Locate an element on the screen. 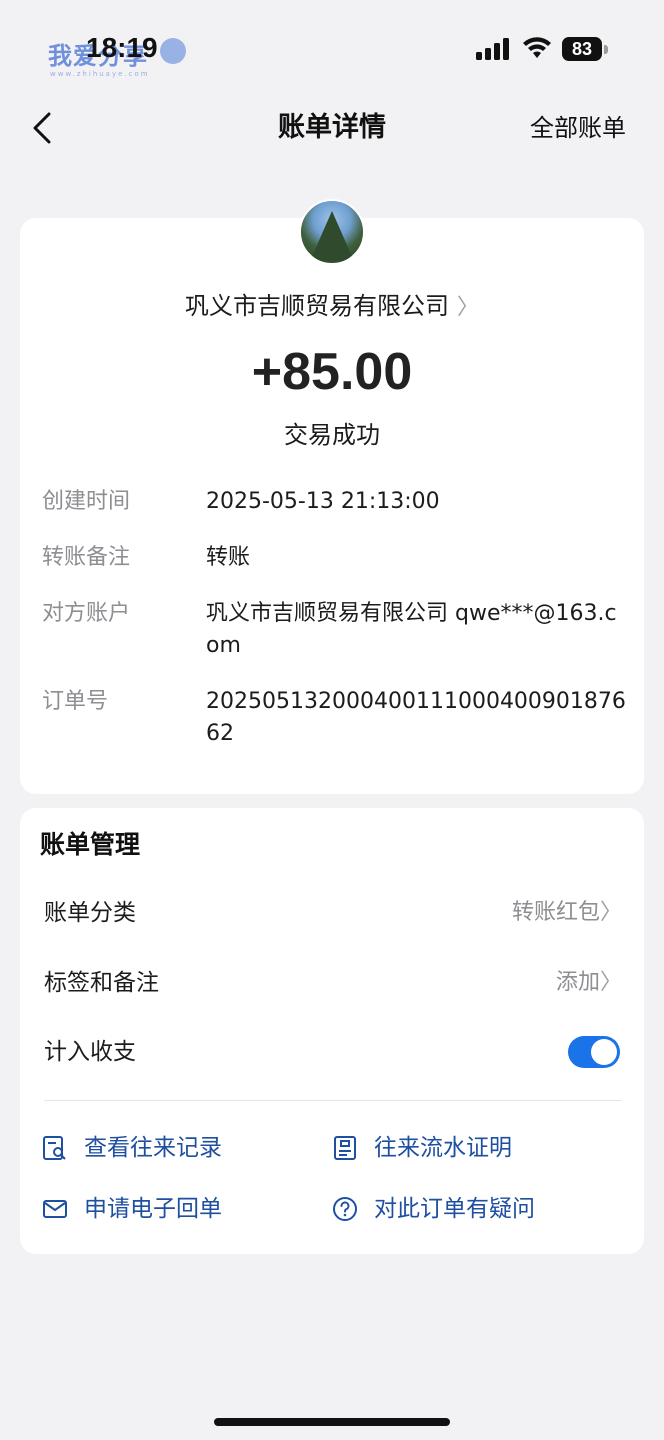 The image size is (664, 1440). payee-name-row: 巩义市吉顺贸易有限公司〉 is located at coordinates (332, 307).